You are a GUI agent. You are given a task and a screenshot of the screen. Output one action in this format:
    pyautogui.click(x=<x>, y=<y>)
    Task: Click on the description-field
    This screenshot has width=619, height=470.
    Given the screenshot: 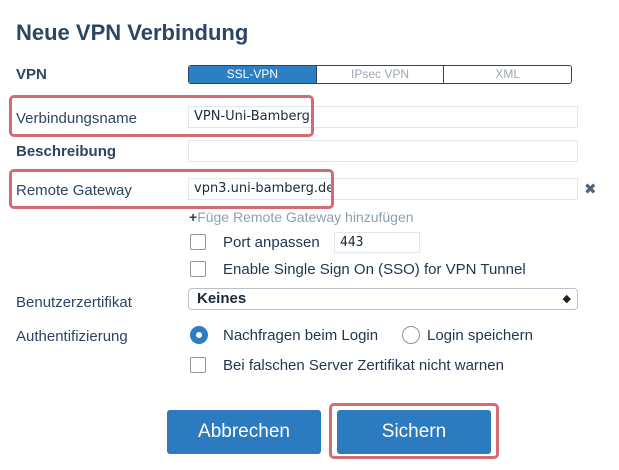 What is the action you would take?
    pyautogui.click(x=383, y=151)
    